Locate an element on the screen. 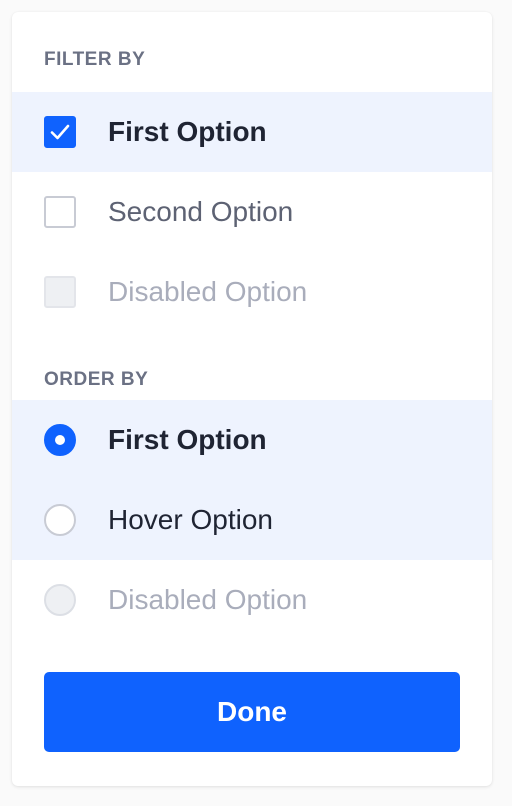 Image resolution: width=512 pixels, height=806 pixels. order-option-hover: Hover Option is located at coordinates (252, 520).